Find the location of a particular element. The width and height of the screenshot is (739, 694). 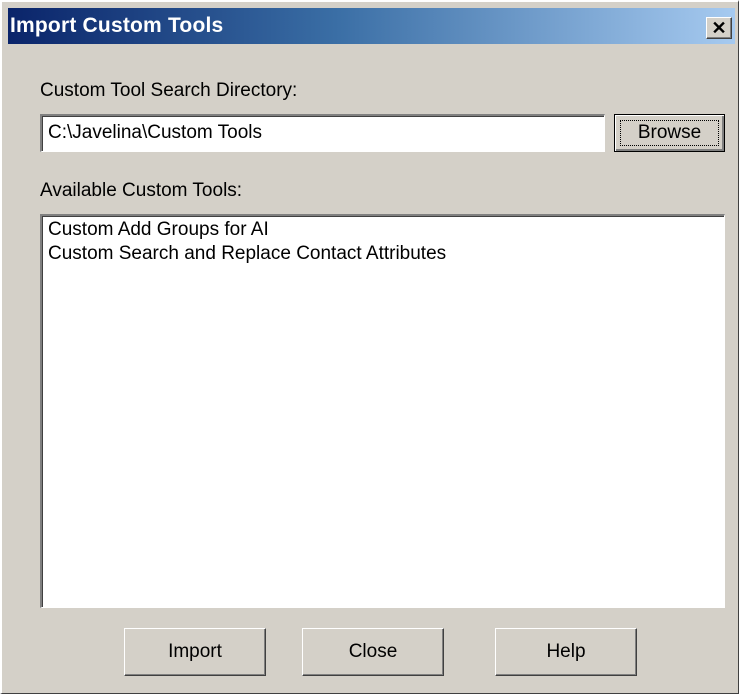

browse-button: Browse is located at coordinates (669, 133).